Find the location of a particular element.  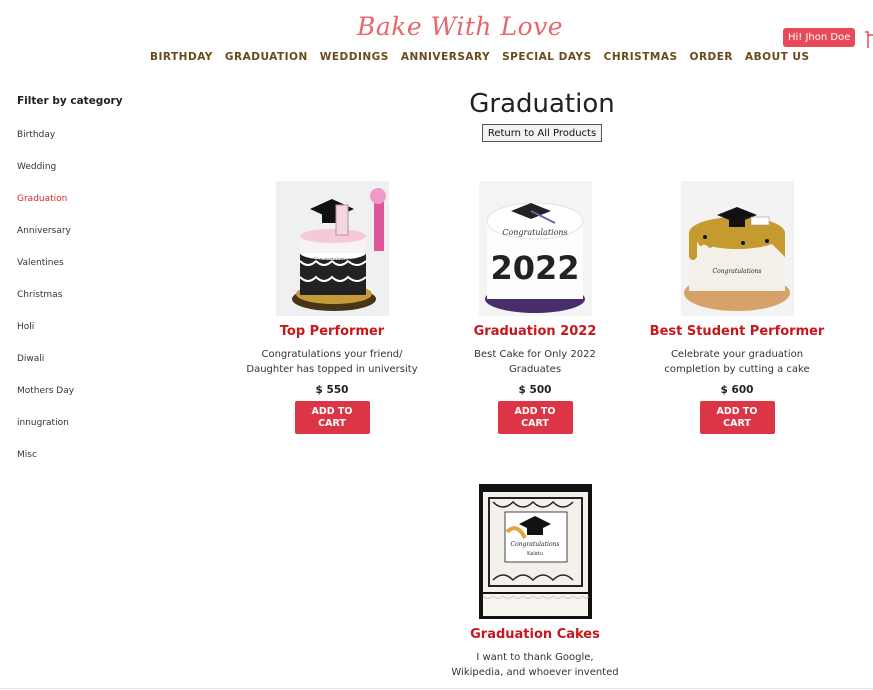

sidebar-item-holi: Holi is located at coordinates (97, 337).